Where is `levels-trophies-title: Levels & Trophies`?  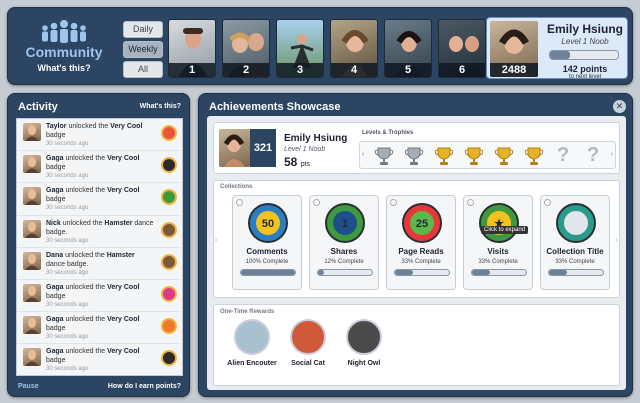
levels-trophies-title: Levels & Trophies is located at coordinates (388, 133).